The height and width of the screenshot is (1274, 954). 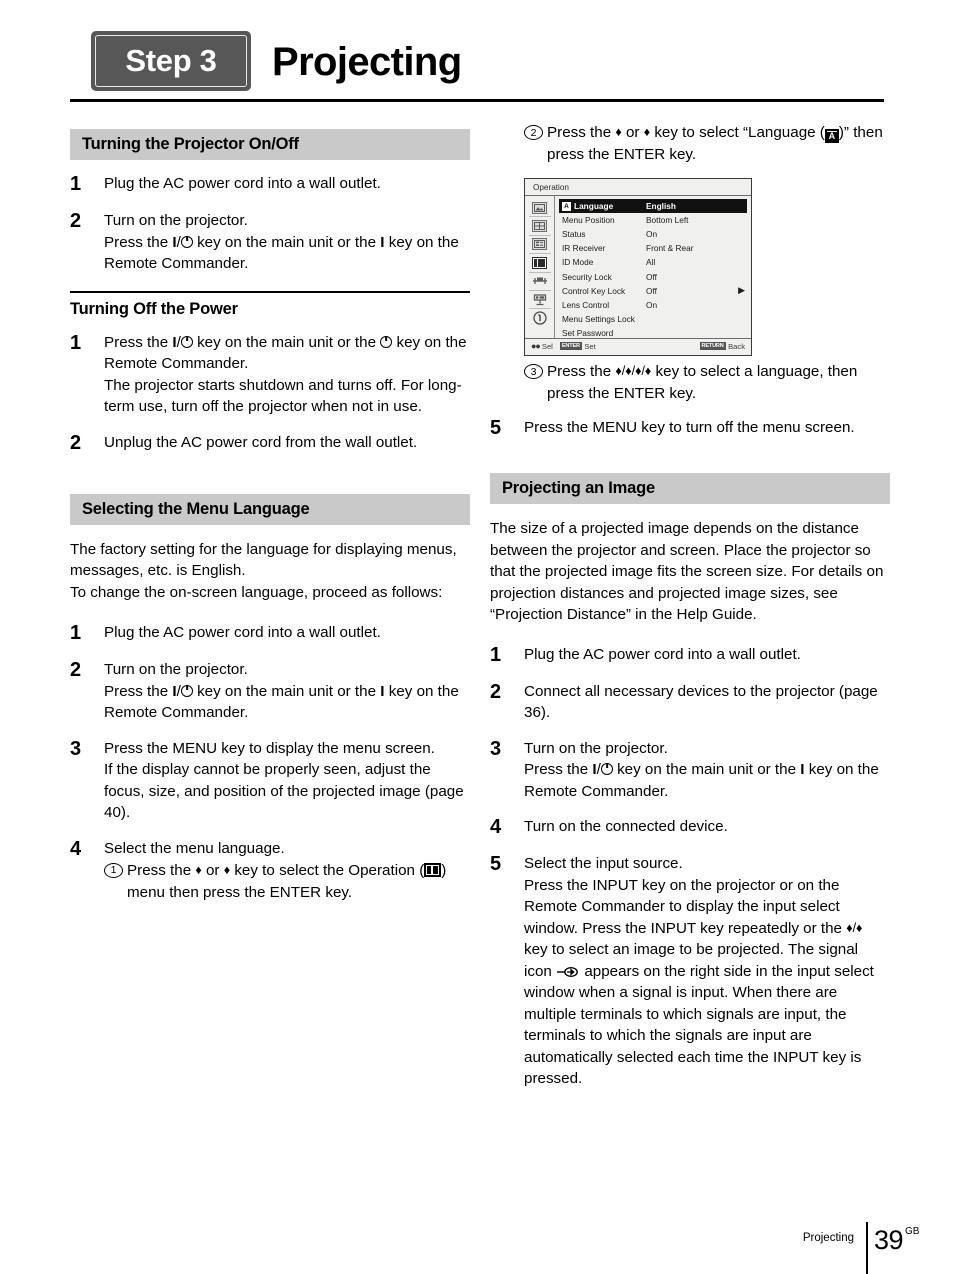 I want to click on osd-row-label: Language, so click(x=594, y=206).